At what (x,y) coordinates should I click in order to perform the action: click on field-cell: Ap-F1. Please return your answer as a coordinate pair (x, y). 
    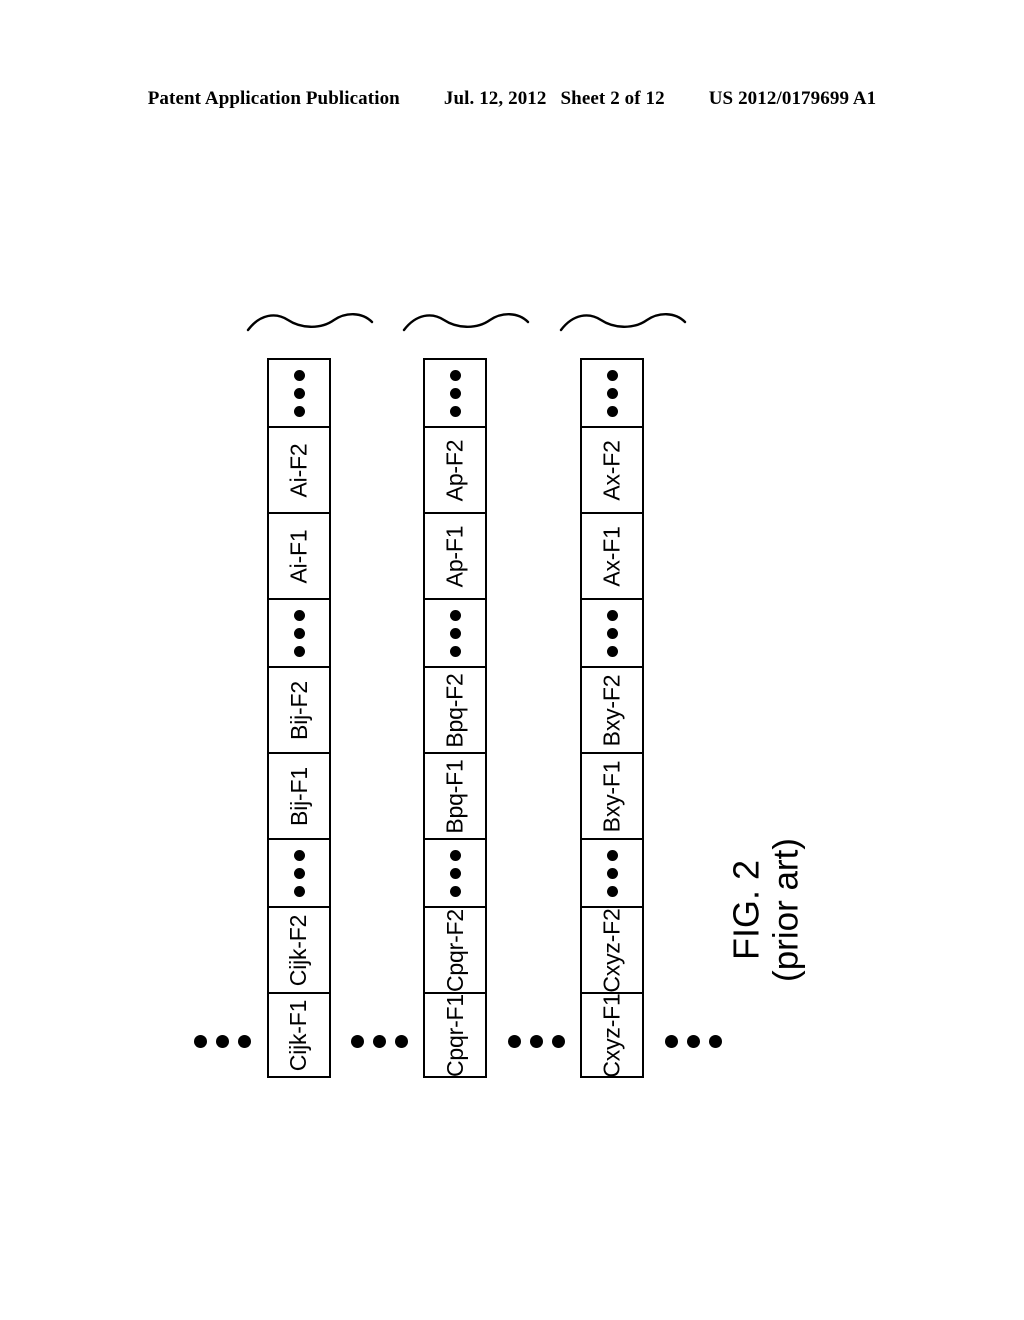
    Looking at the image, I should click on (455, 555).